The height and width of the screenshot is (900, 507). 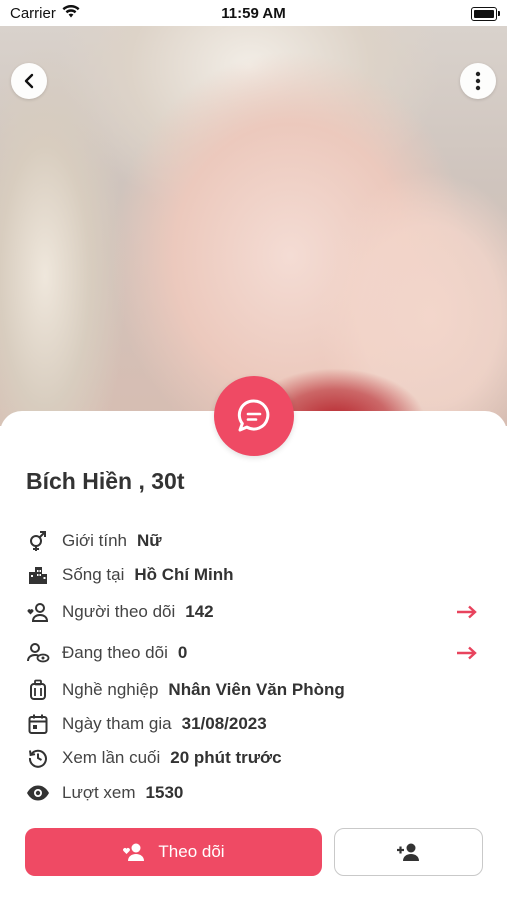 I want to click on calendar-icon, so click(x=38, y=724).